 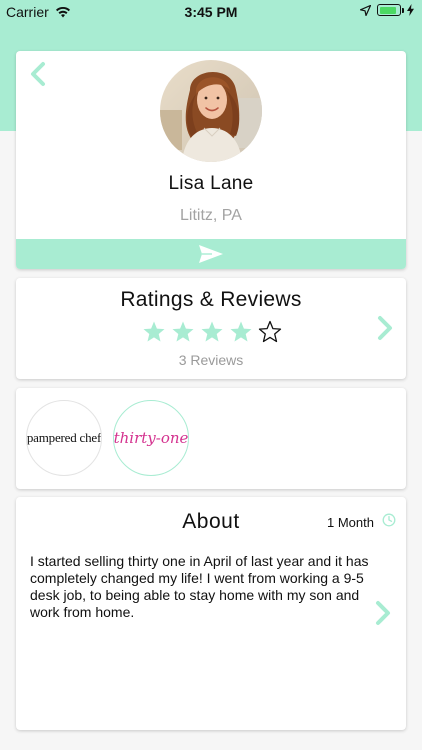 I want to click on avatar, so click(x=211, y=111).